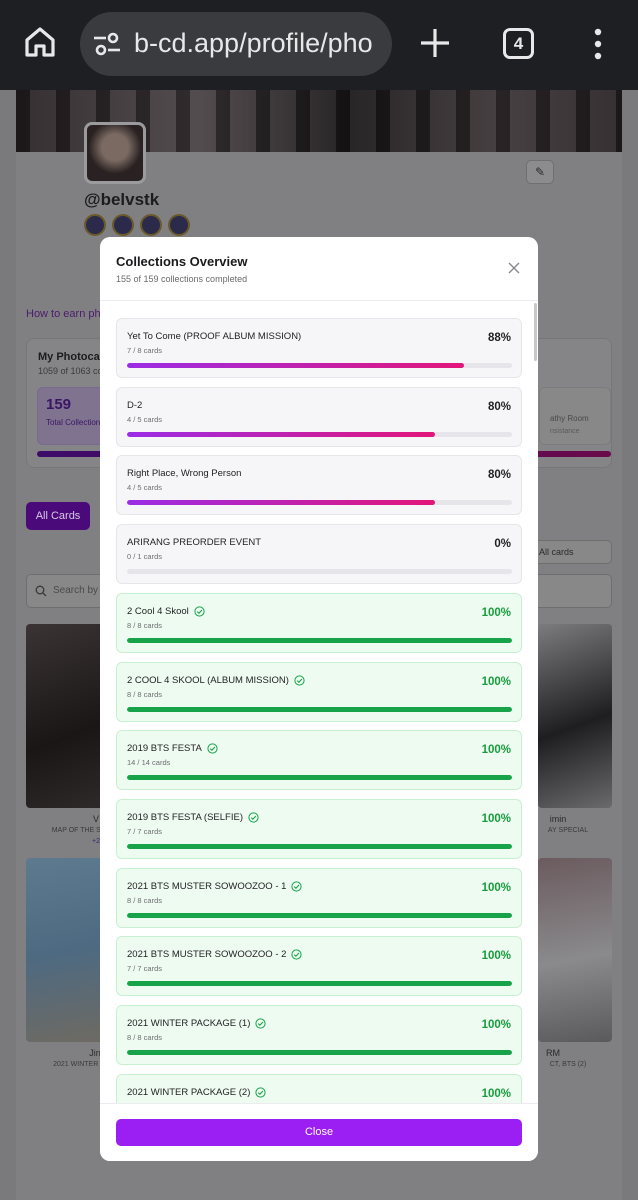 The image size is (638, 1200). I want to click on collection-name: 2019 BTS FESTA (SELFIE), so click(193, 817).